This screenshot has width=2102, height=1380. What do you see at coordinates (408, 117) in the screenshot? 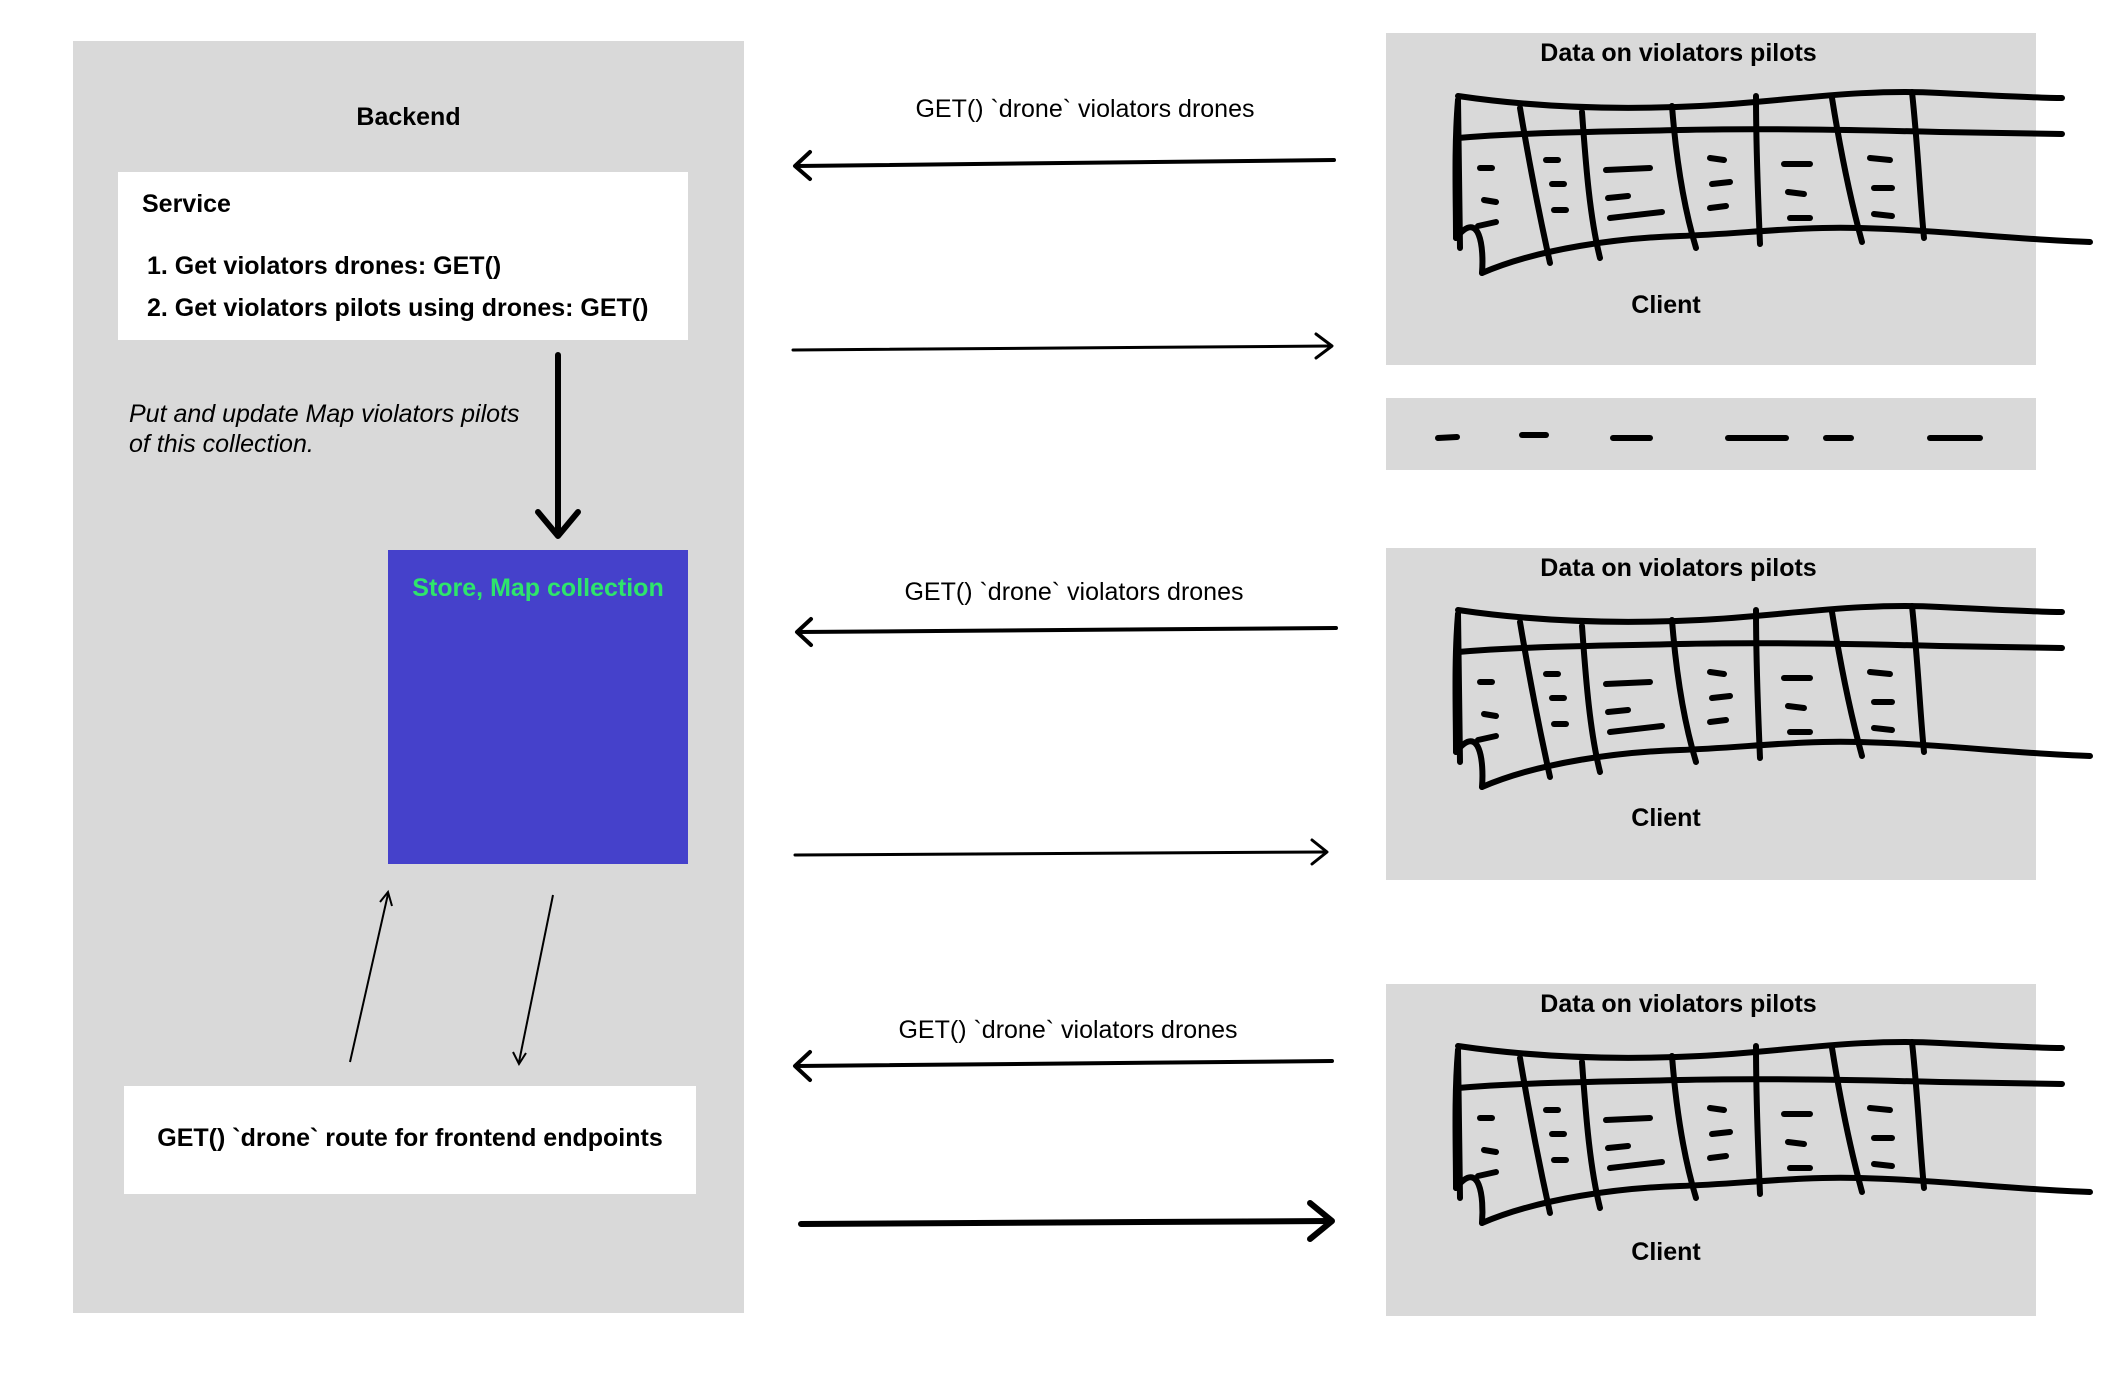
I see `backend-title: Backend` at bounding box center [408, 117].